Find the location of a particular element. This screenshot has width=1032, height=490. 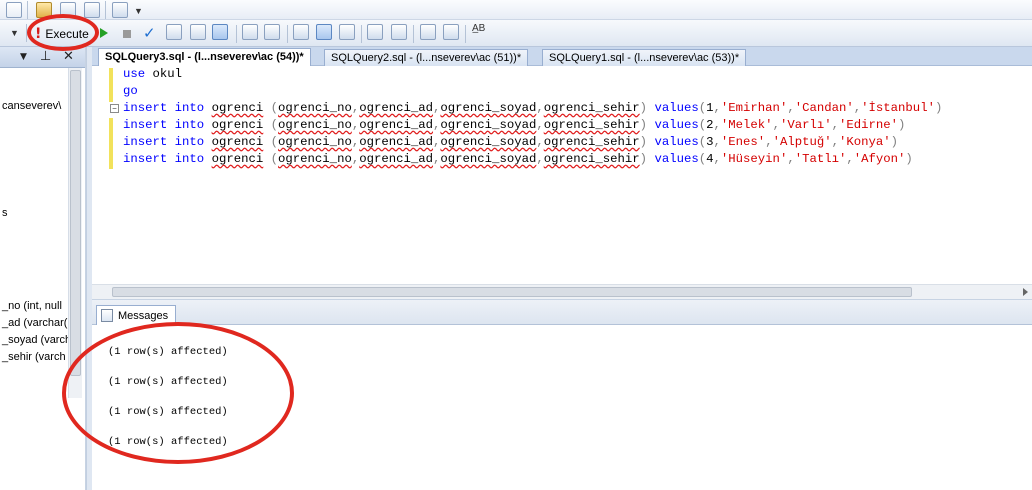

activity-monitor-icon is located at coordinates (120, 10).